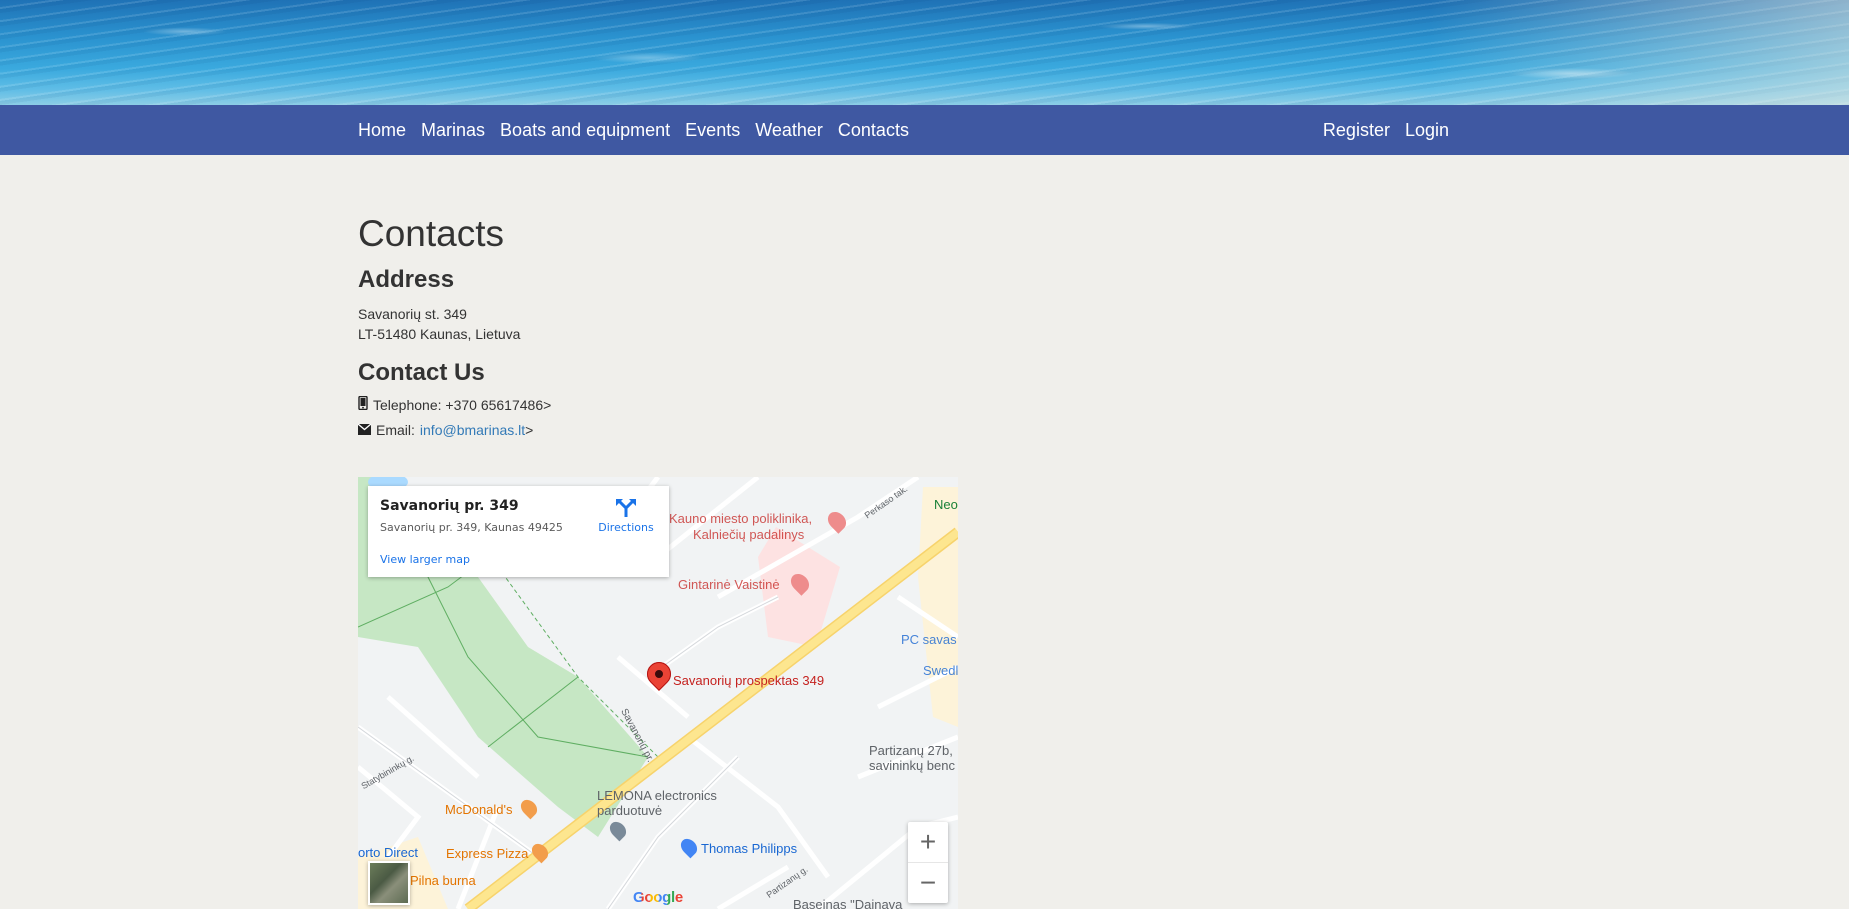 This screenshot has width=1849, height=909. What do you see at coordinates (412, 314) in the screenshot?
I see `address-line-1: Savanorių st. 349` at bounding box center [412, 314].